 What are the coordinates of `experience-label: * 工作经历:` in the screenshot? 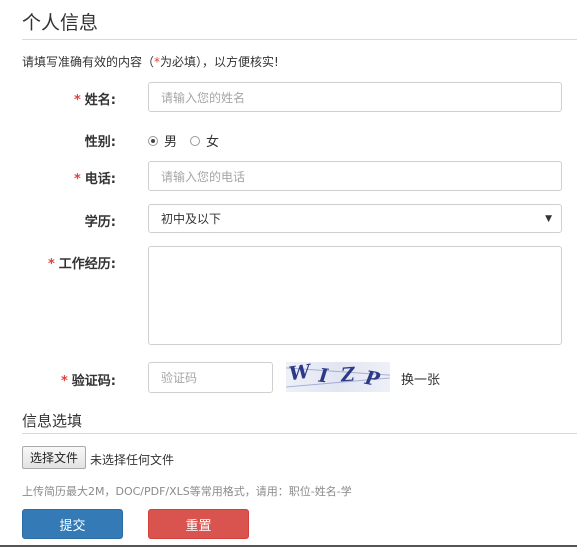 It's located at (58, 262).